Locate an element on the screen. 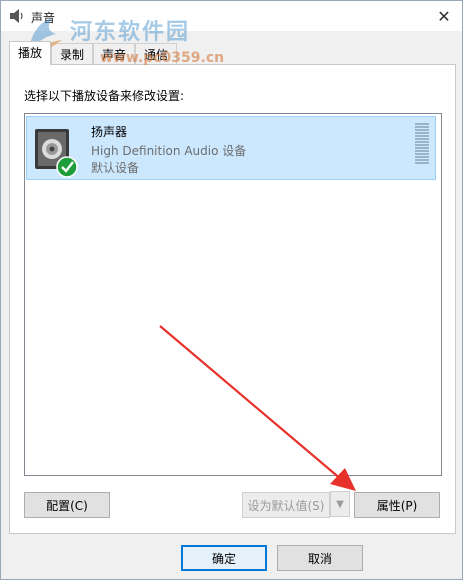  title-bar: 声音 ✕ is located at coordinates (231, 16).